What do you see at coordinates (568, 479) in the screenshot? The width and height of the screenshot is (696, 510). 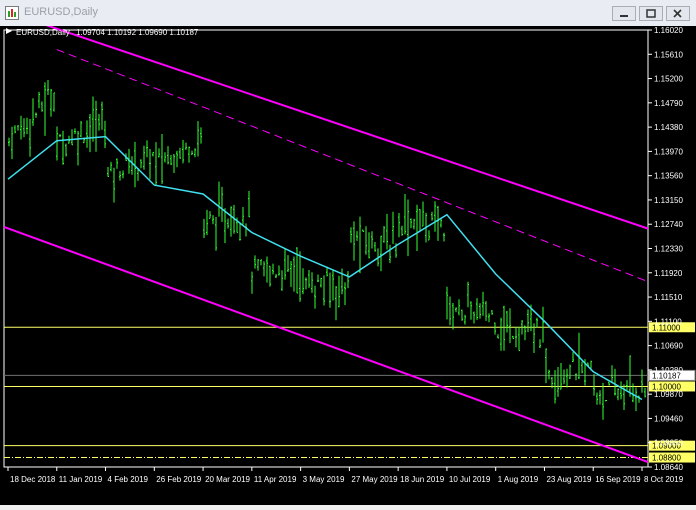 I see `x-tick-label: 23 Aug 2019` at bounding box center [568, 479].